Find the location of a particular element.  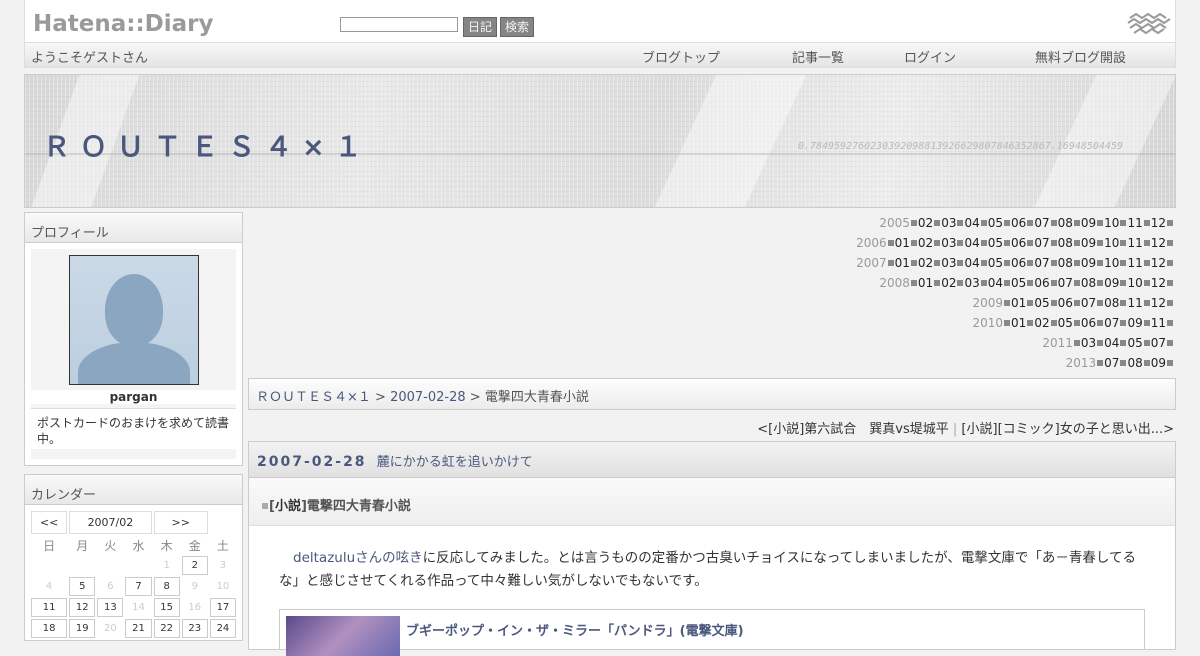

avatar is located at coordinates (133, 320).